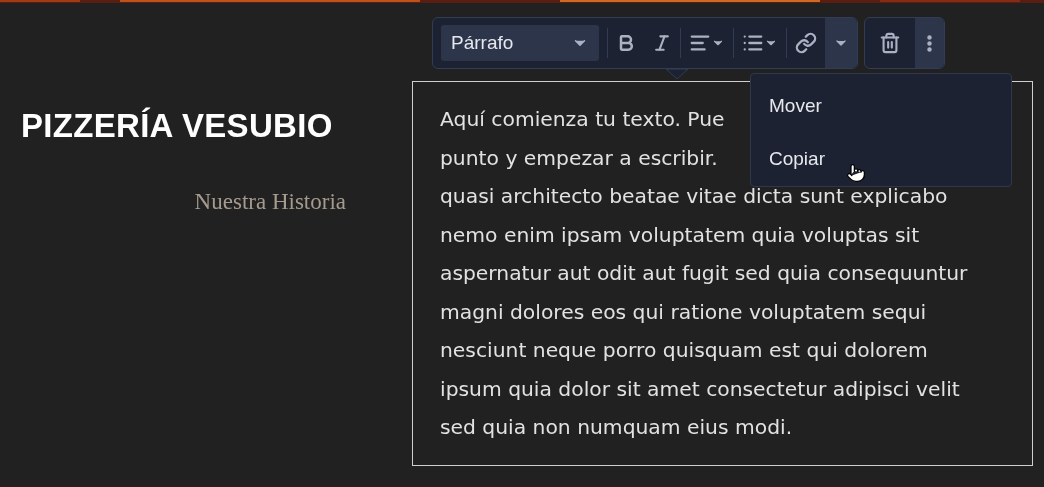  Describe the element at coordinates (806, 43) in the screenshot. I see `link-icon` at that location.